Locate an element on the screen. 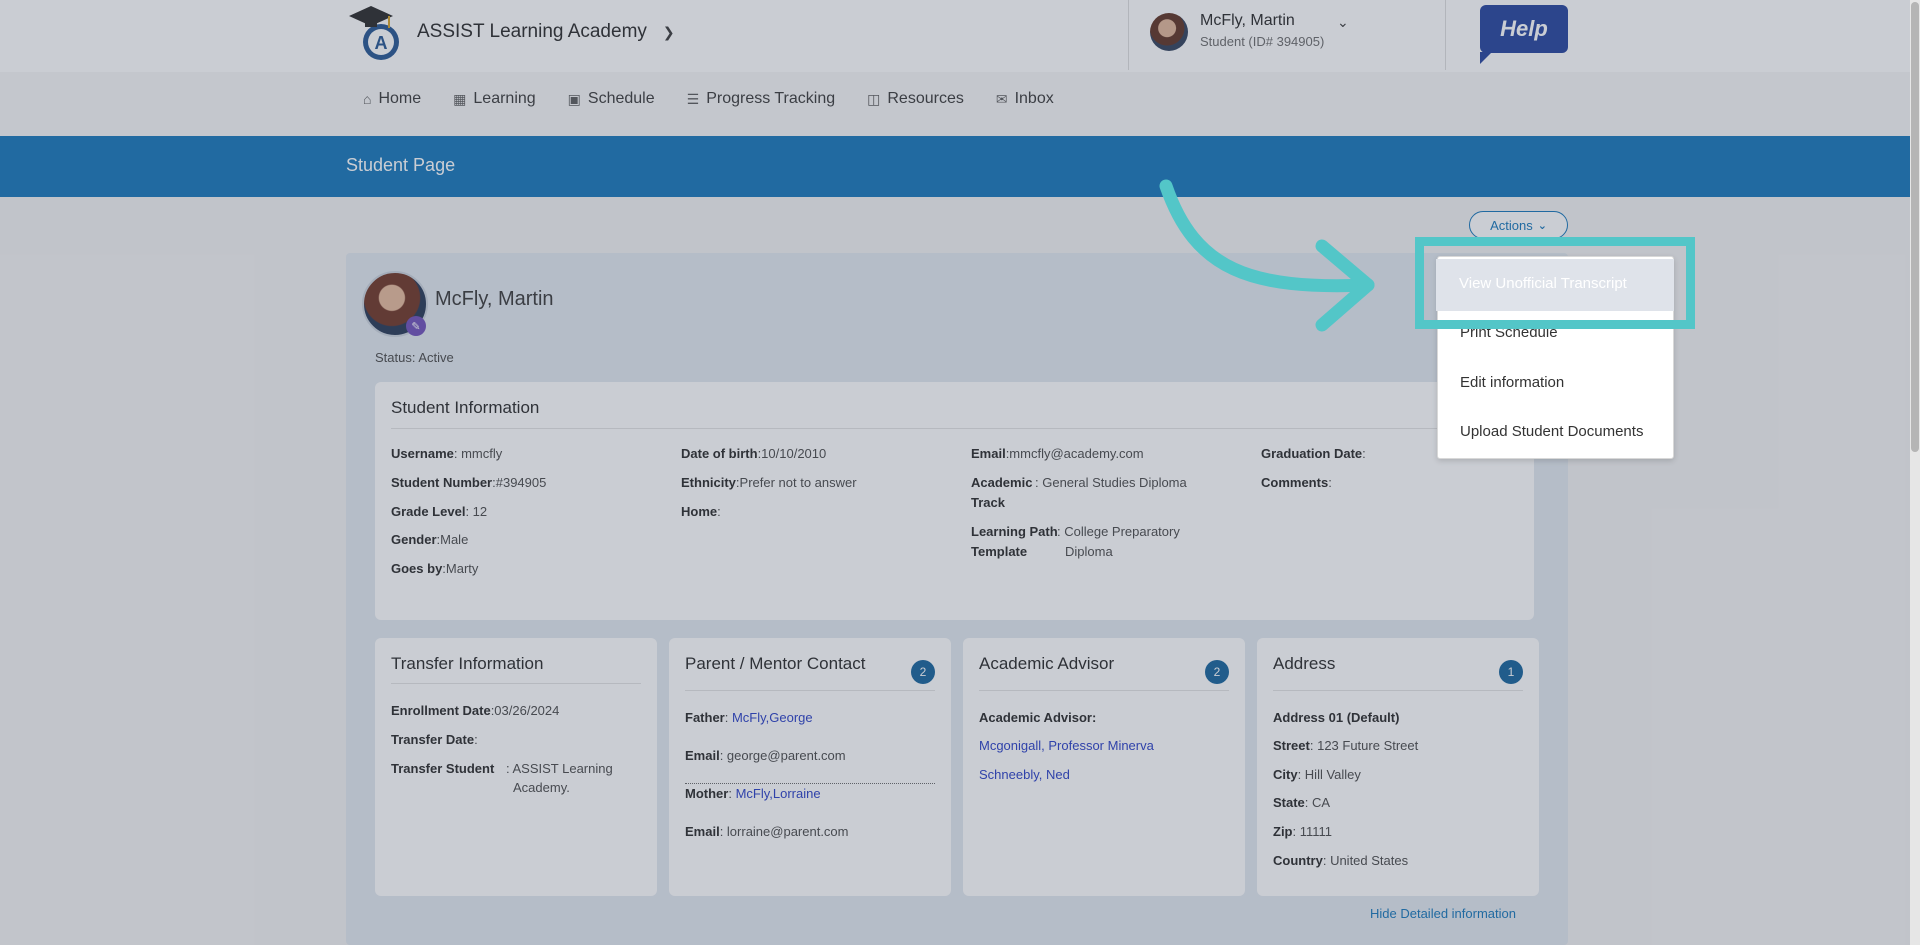  scrollbar-thumb is located at coordinates (1915, 227).